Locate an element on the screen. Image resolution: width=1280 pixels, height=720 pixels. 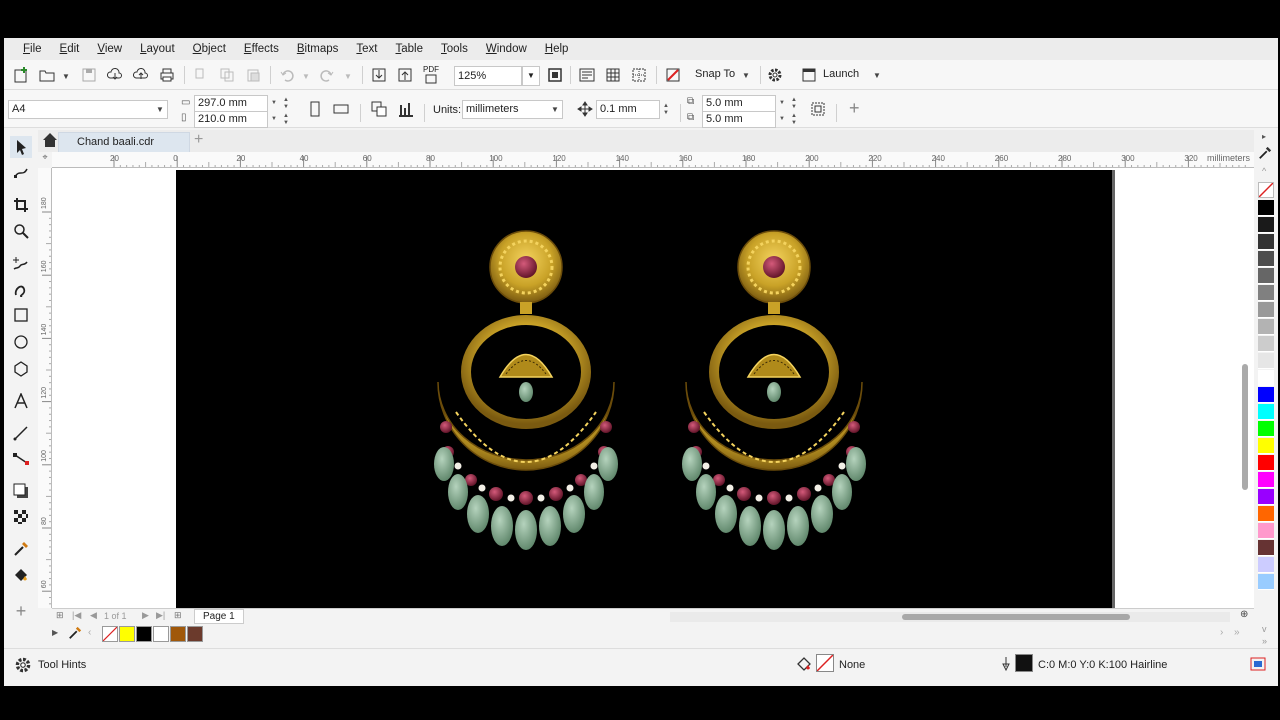
new-document-icon is located at coordinates (21, 75).